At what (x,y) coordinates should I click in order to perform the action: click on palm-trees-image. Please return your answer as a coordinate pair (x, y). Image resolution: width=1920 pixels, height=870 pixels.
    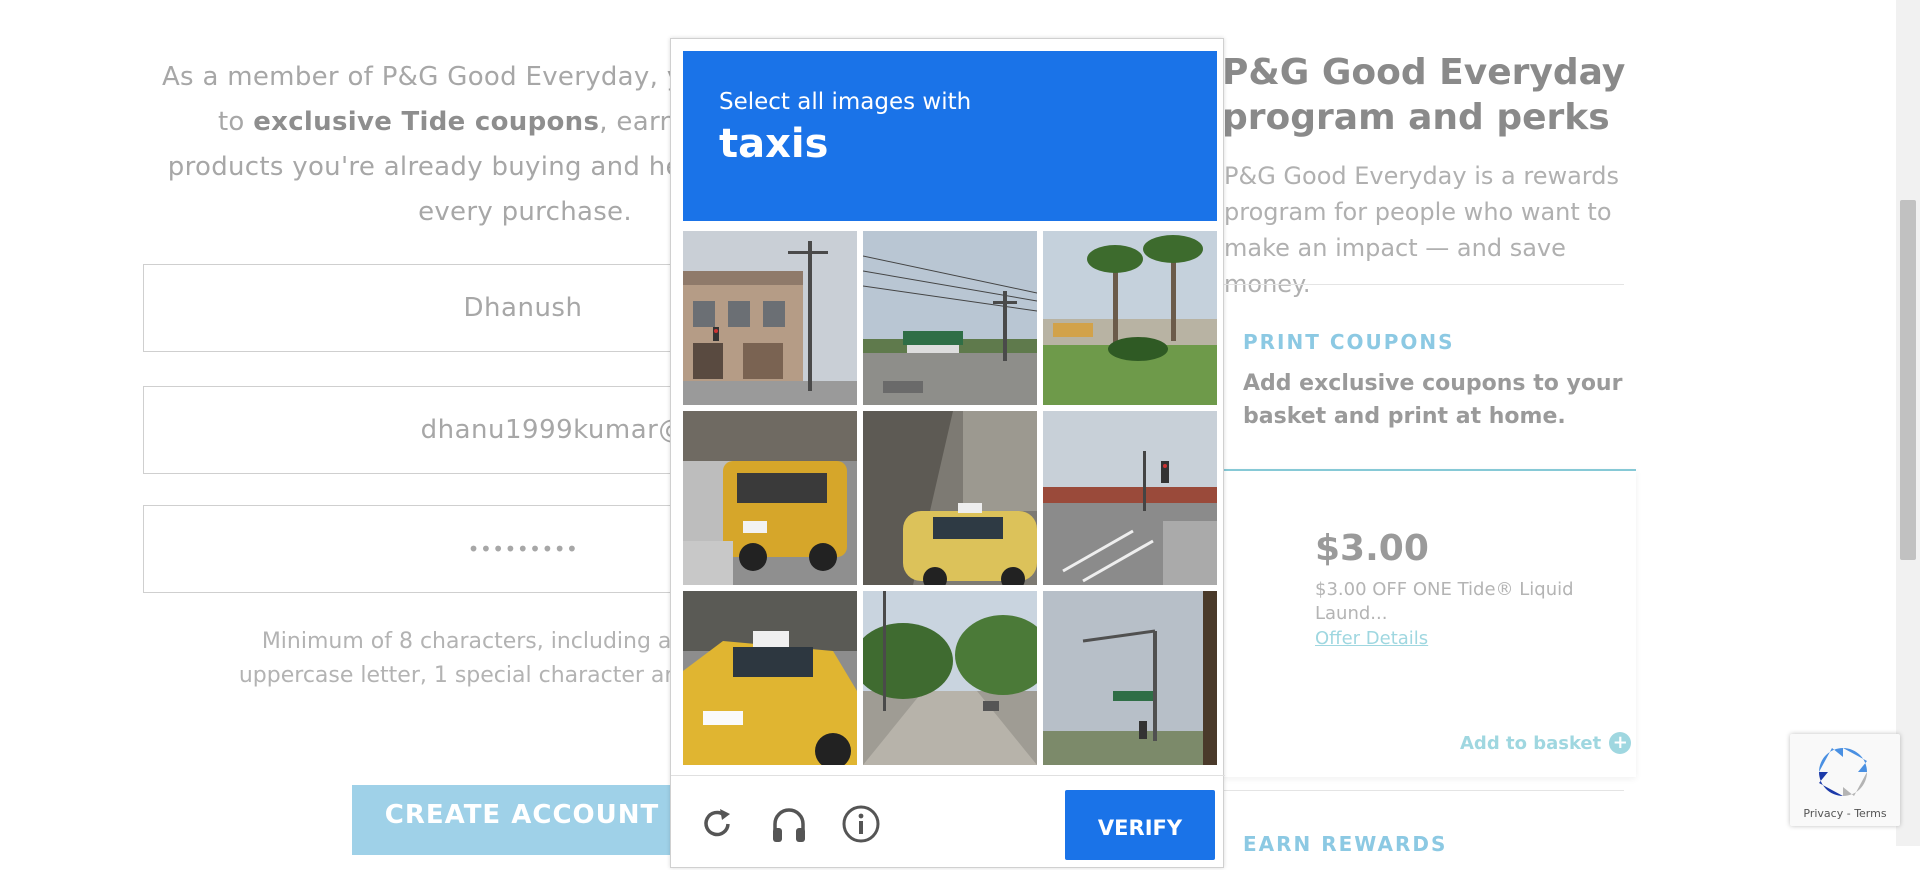
    Looking at the image, I should click on (1130, 318).